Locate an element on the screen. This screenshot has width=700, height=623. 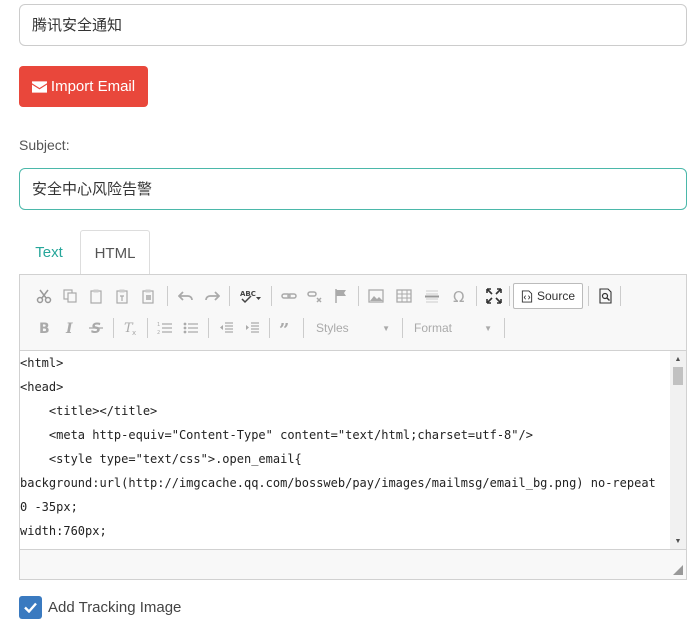
svg-text: Ω is located at coordinates (458, 296).